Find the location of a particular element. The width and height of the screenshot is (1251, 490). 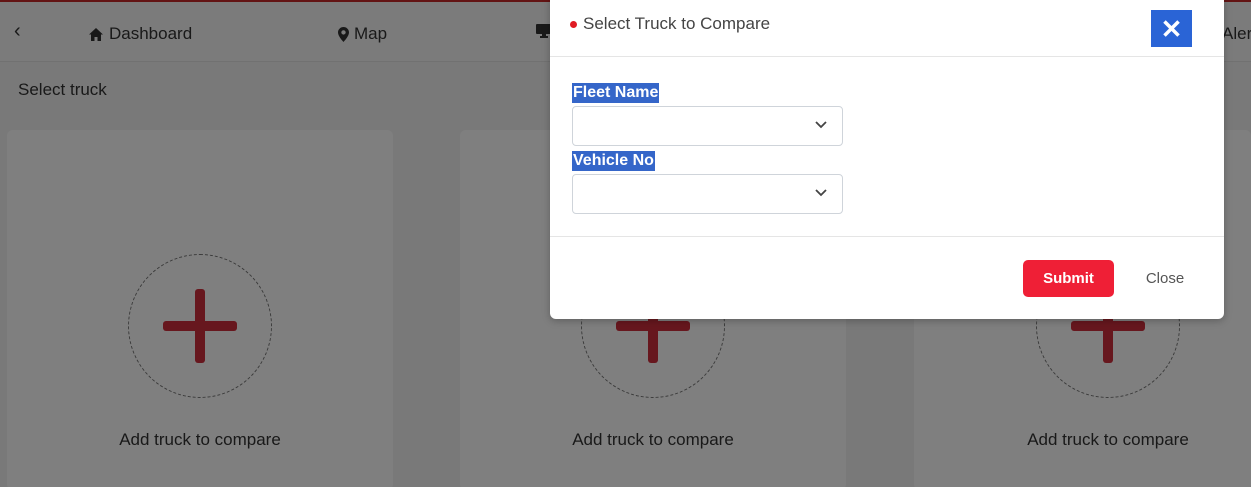

vehicle-no-select is located at coordinates (707, 194).